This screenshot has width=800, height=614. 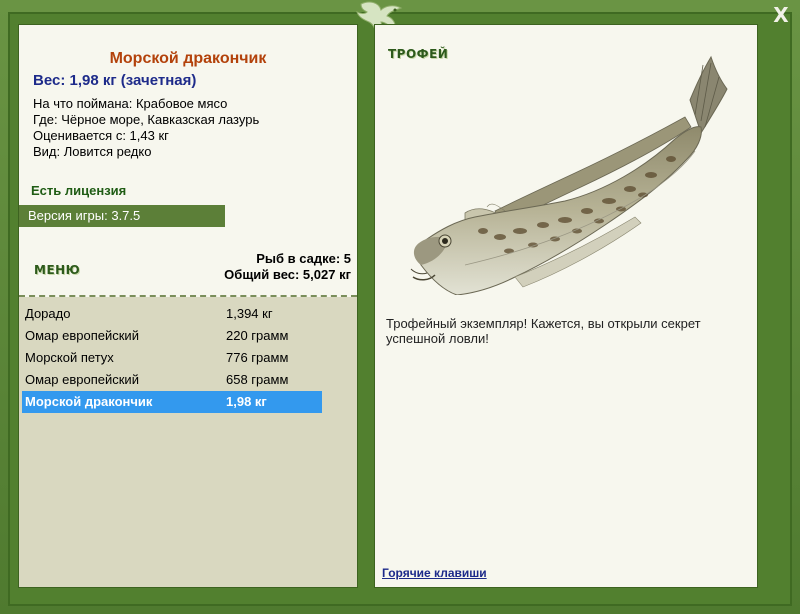 I want to click on catch-weight: 1,394 кг, so click(x=249, y=313).